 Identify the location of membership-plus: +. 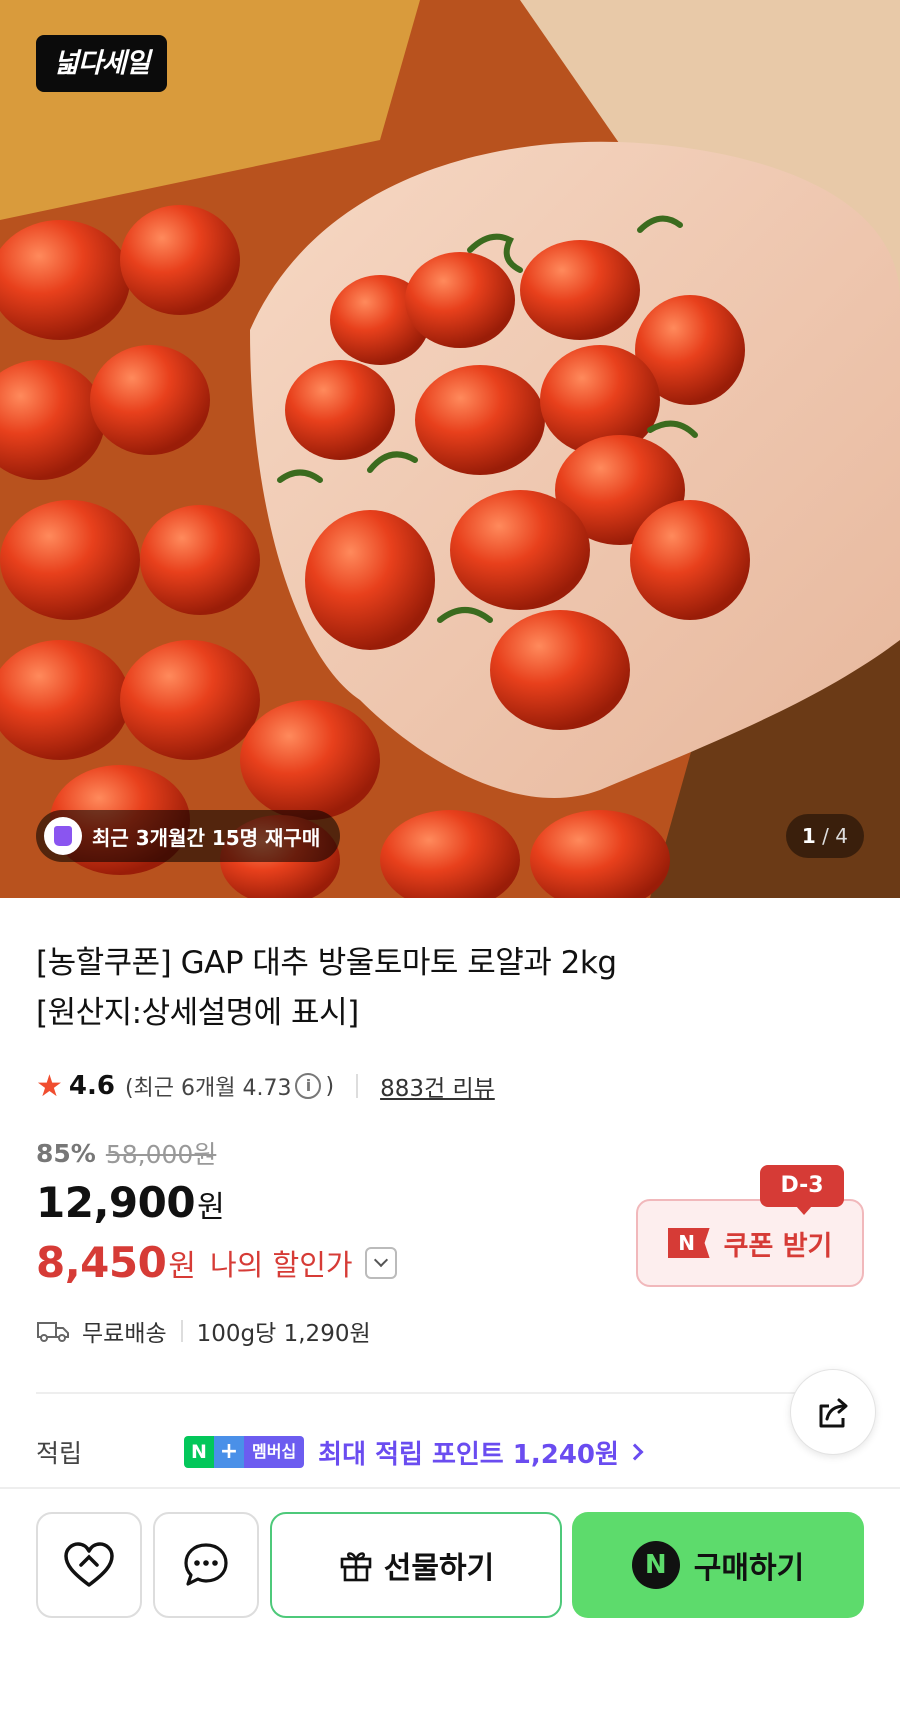
(229, 1452).